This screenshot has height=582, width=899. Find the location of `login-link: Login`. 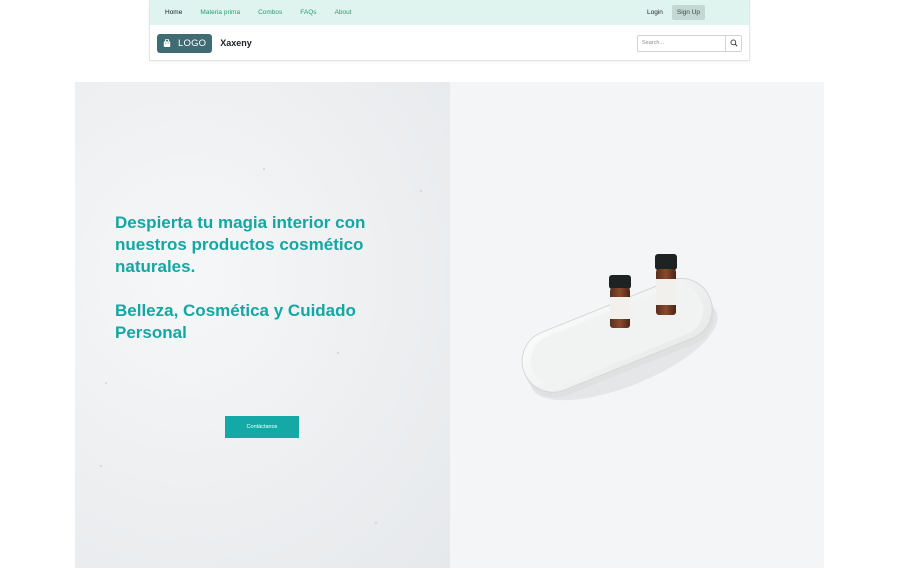

login-link: Login is located at coordinates (655, 12).